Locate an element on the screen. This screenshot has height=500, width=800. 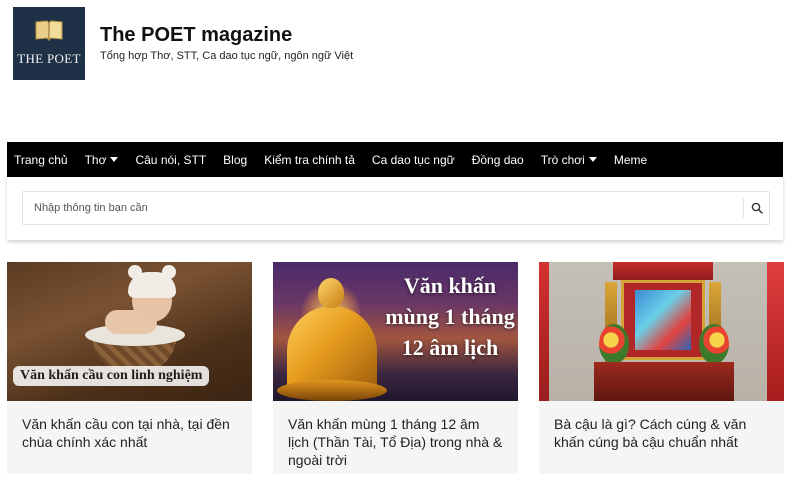
nav-item-trang-chu: Trang chủ is located at coordinates (41, 160).